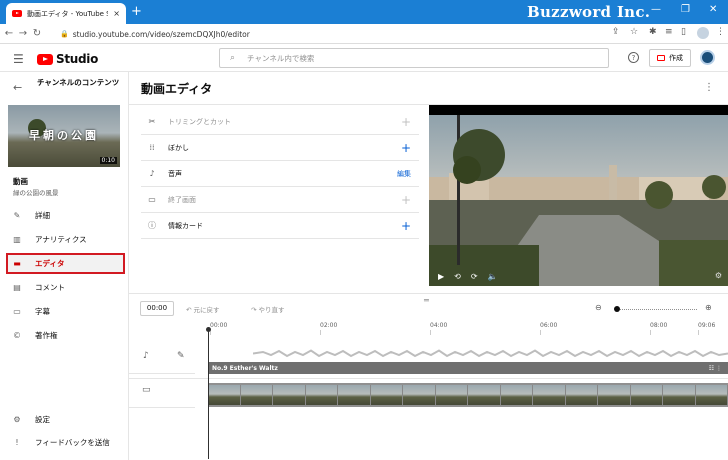 The image size is (728, 460). I want to click on volume-icon: 🔈, so click(493, 276).